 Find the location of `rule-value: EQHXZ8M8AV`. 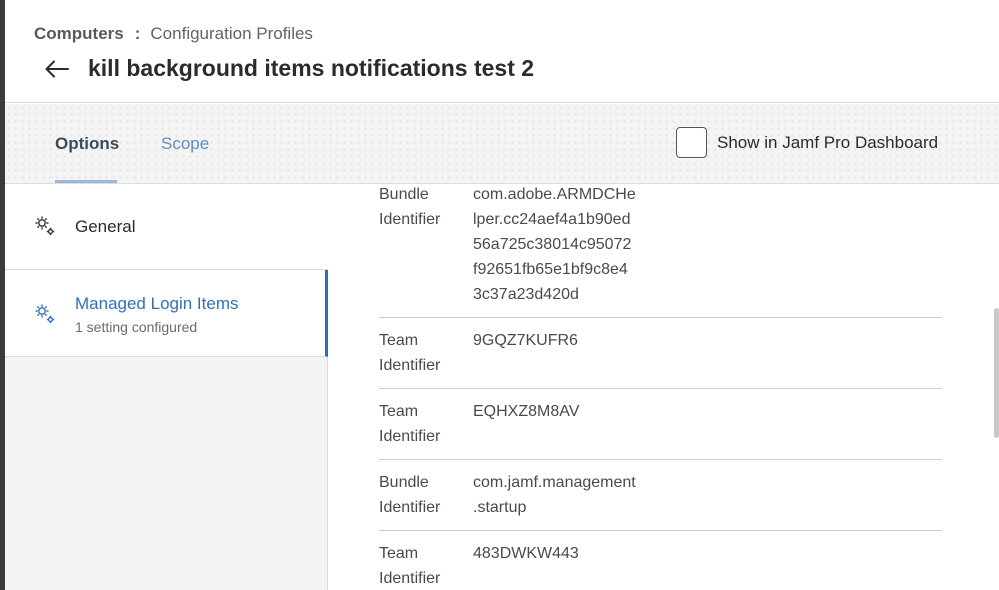

rule-value: EQHXZ8M8AV is located at coordinates (526, 411).